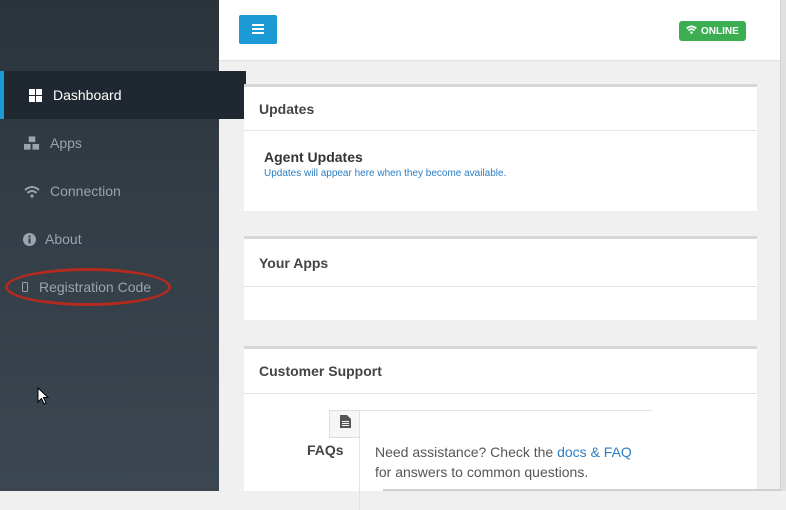 The height and width of the screenshot is (510, 786). What do you see at coordinates (500, 371) in the screenshot?
I see `panel-title: Customer Support` at bounding box center [500, 371].